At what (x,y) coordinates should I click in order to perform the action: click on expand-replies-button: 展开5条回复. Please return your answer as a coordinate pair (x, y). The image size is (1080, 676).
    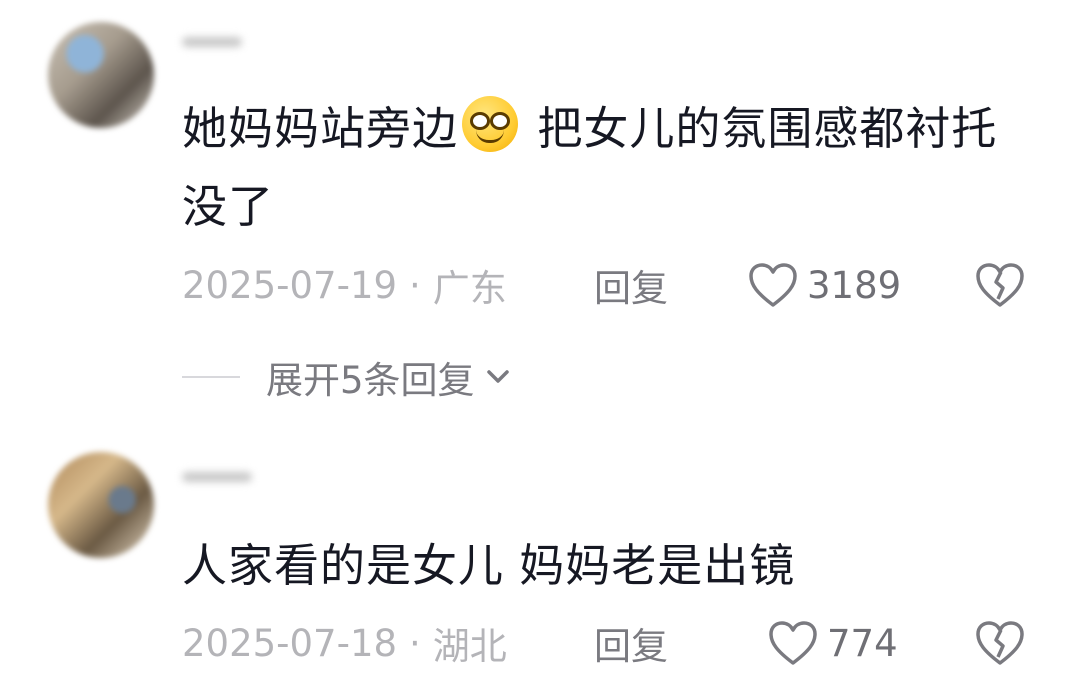
    Looking at the image, I should click on (347, 377).